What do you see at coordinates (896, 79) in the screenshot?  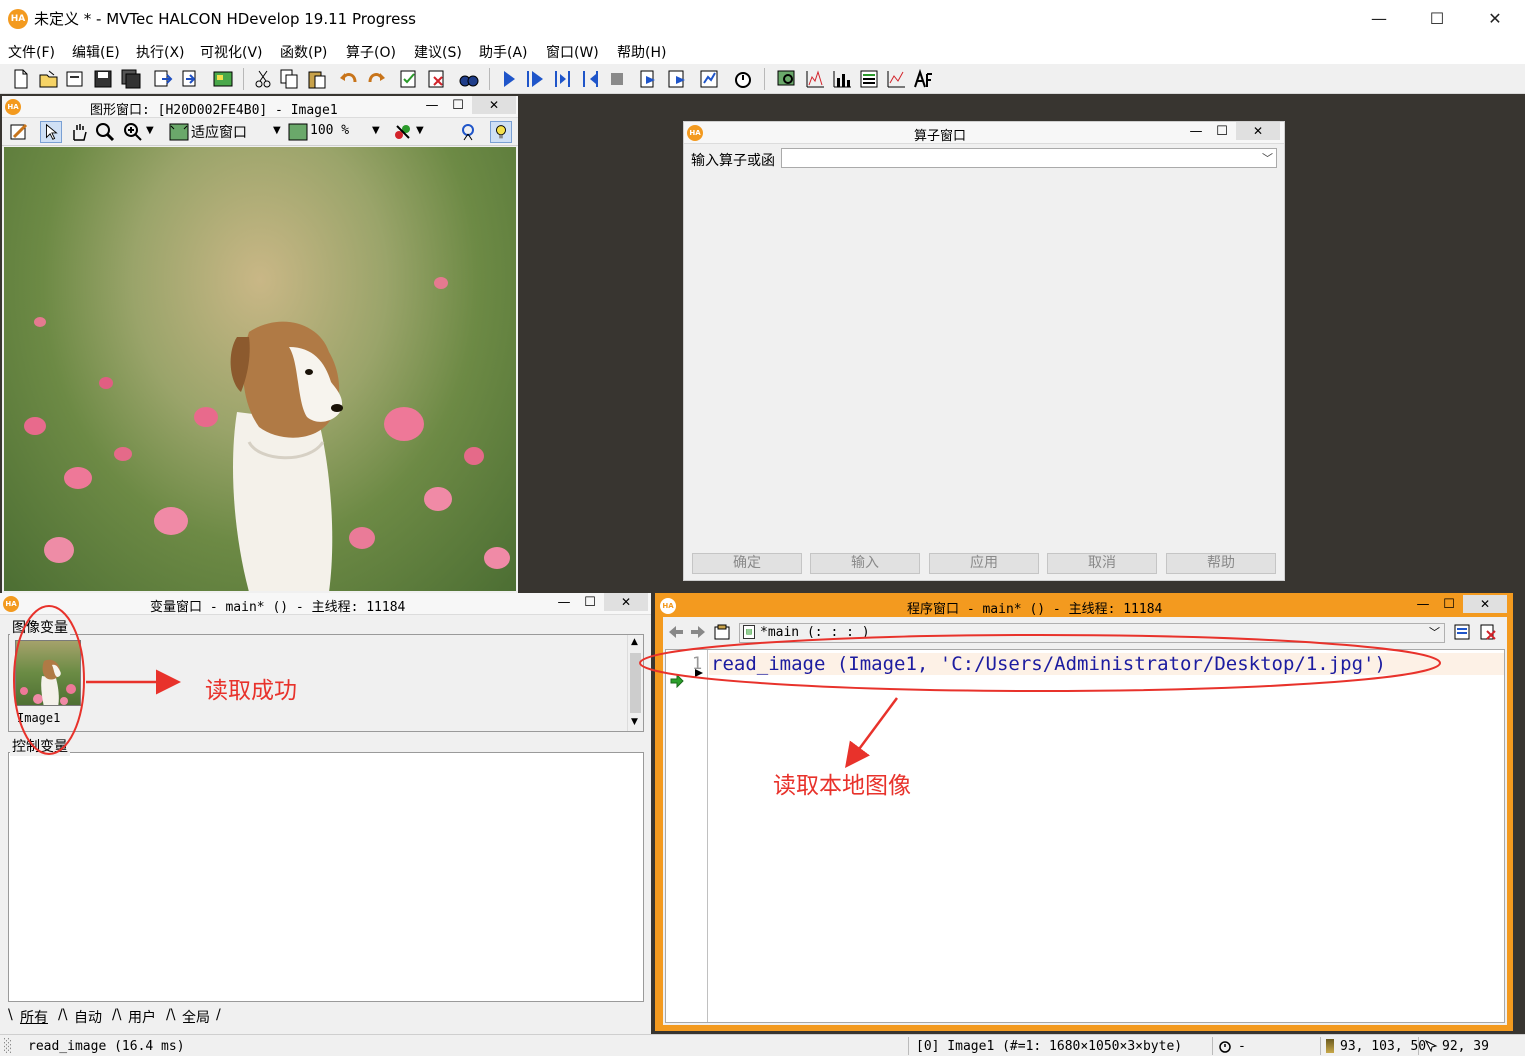 I see `line-profile-icon` at bounding box center [896, 79].